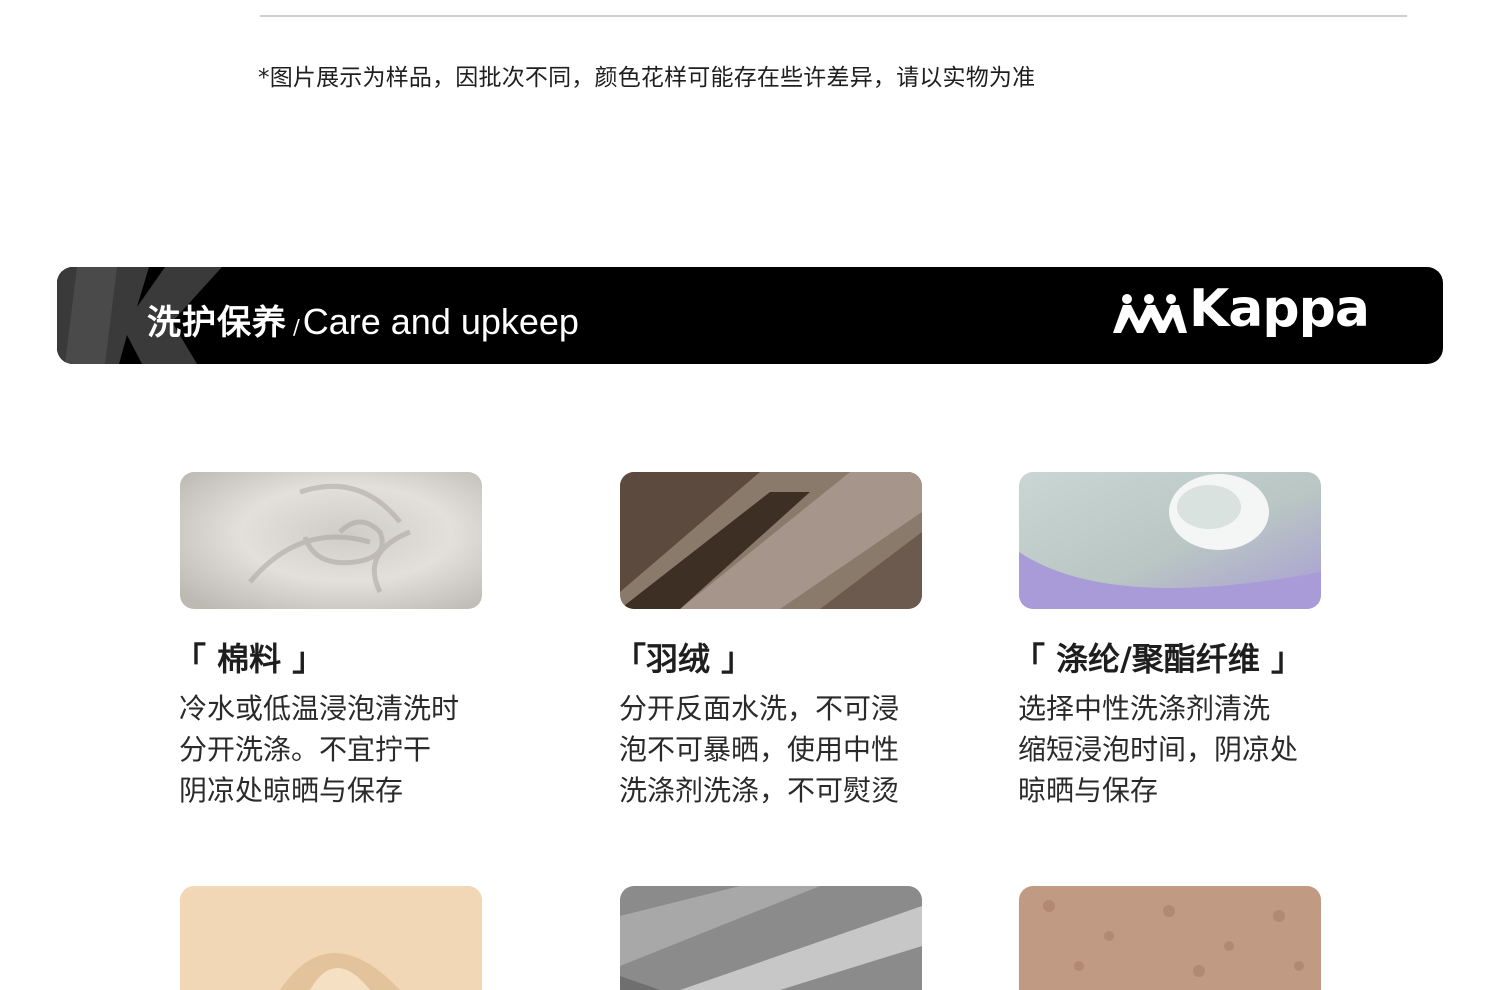  I want to click on description-line: 阴凉处晾晒与保存, so click(291, 790).